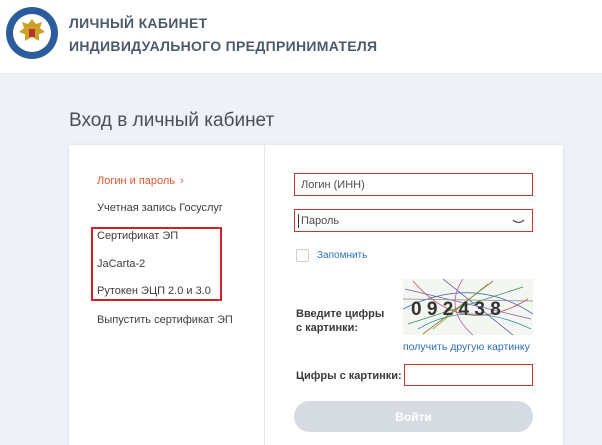 This screenshot has height=445, width=602. I want to click on captcha-code-input, so click(468, 375).